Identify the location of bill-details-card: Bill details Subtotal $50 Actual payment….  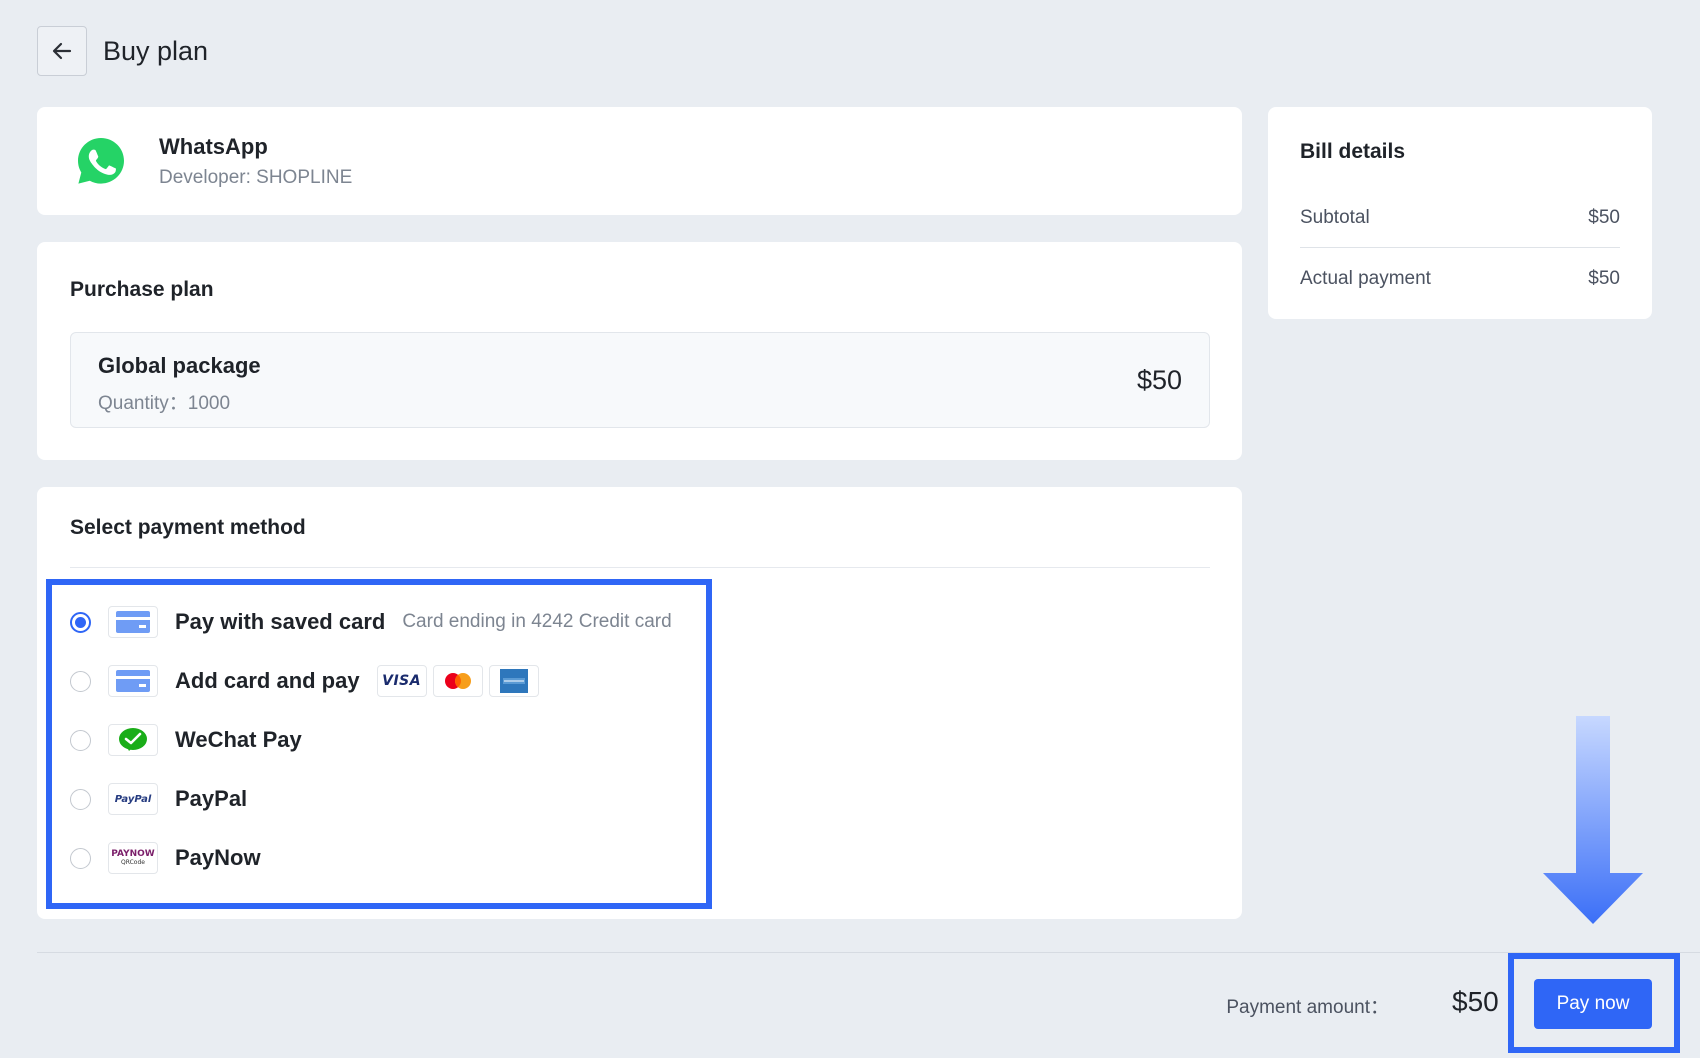
(1460, 213).